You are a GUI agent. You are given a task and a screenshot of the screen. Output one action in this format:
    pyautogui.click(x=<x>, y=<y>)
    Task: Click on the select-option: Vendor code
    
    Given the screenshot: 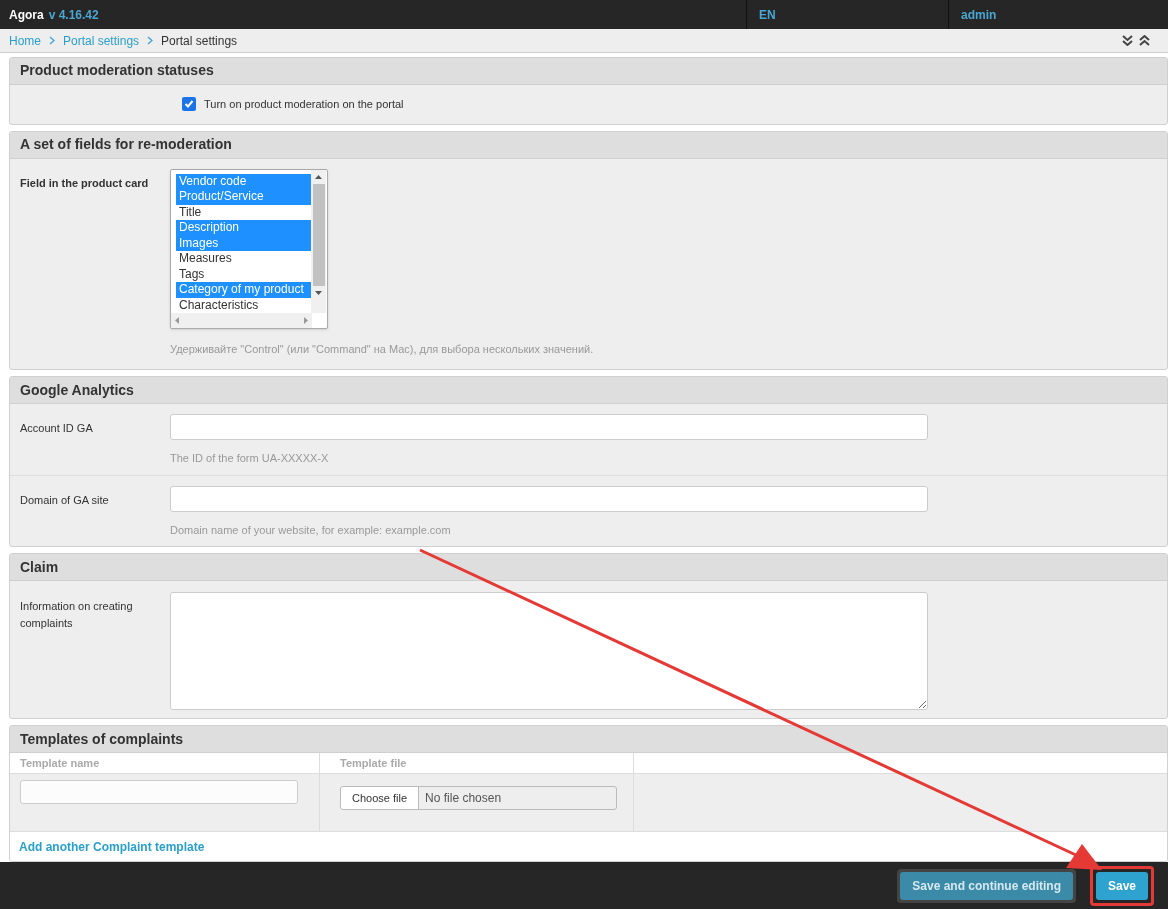 What is the action you would take?
    pyautogui.click(x=243, y=182)
    